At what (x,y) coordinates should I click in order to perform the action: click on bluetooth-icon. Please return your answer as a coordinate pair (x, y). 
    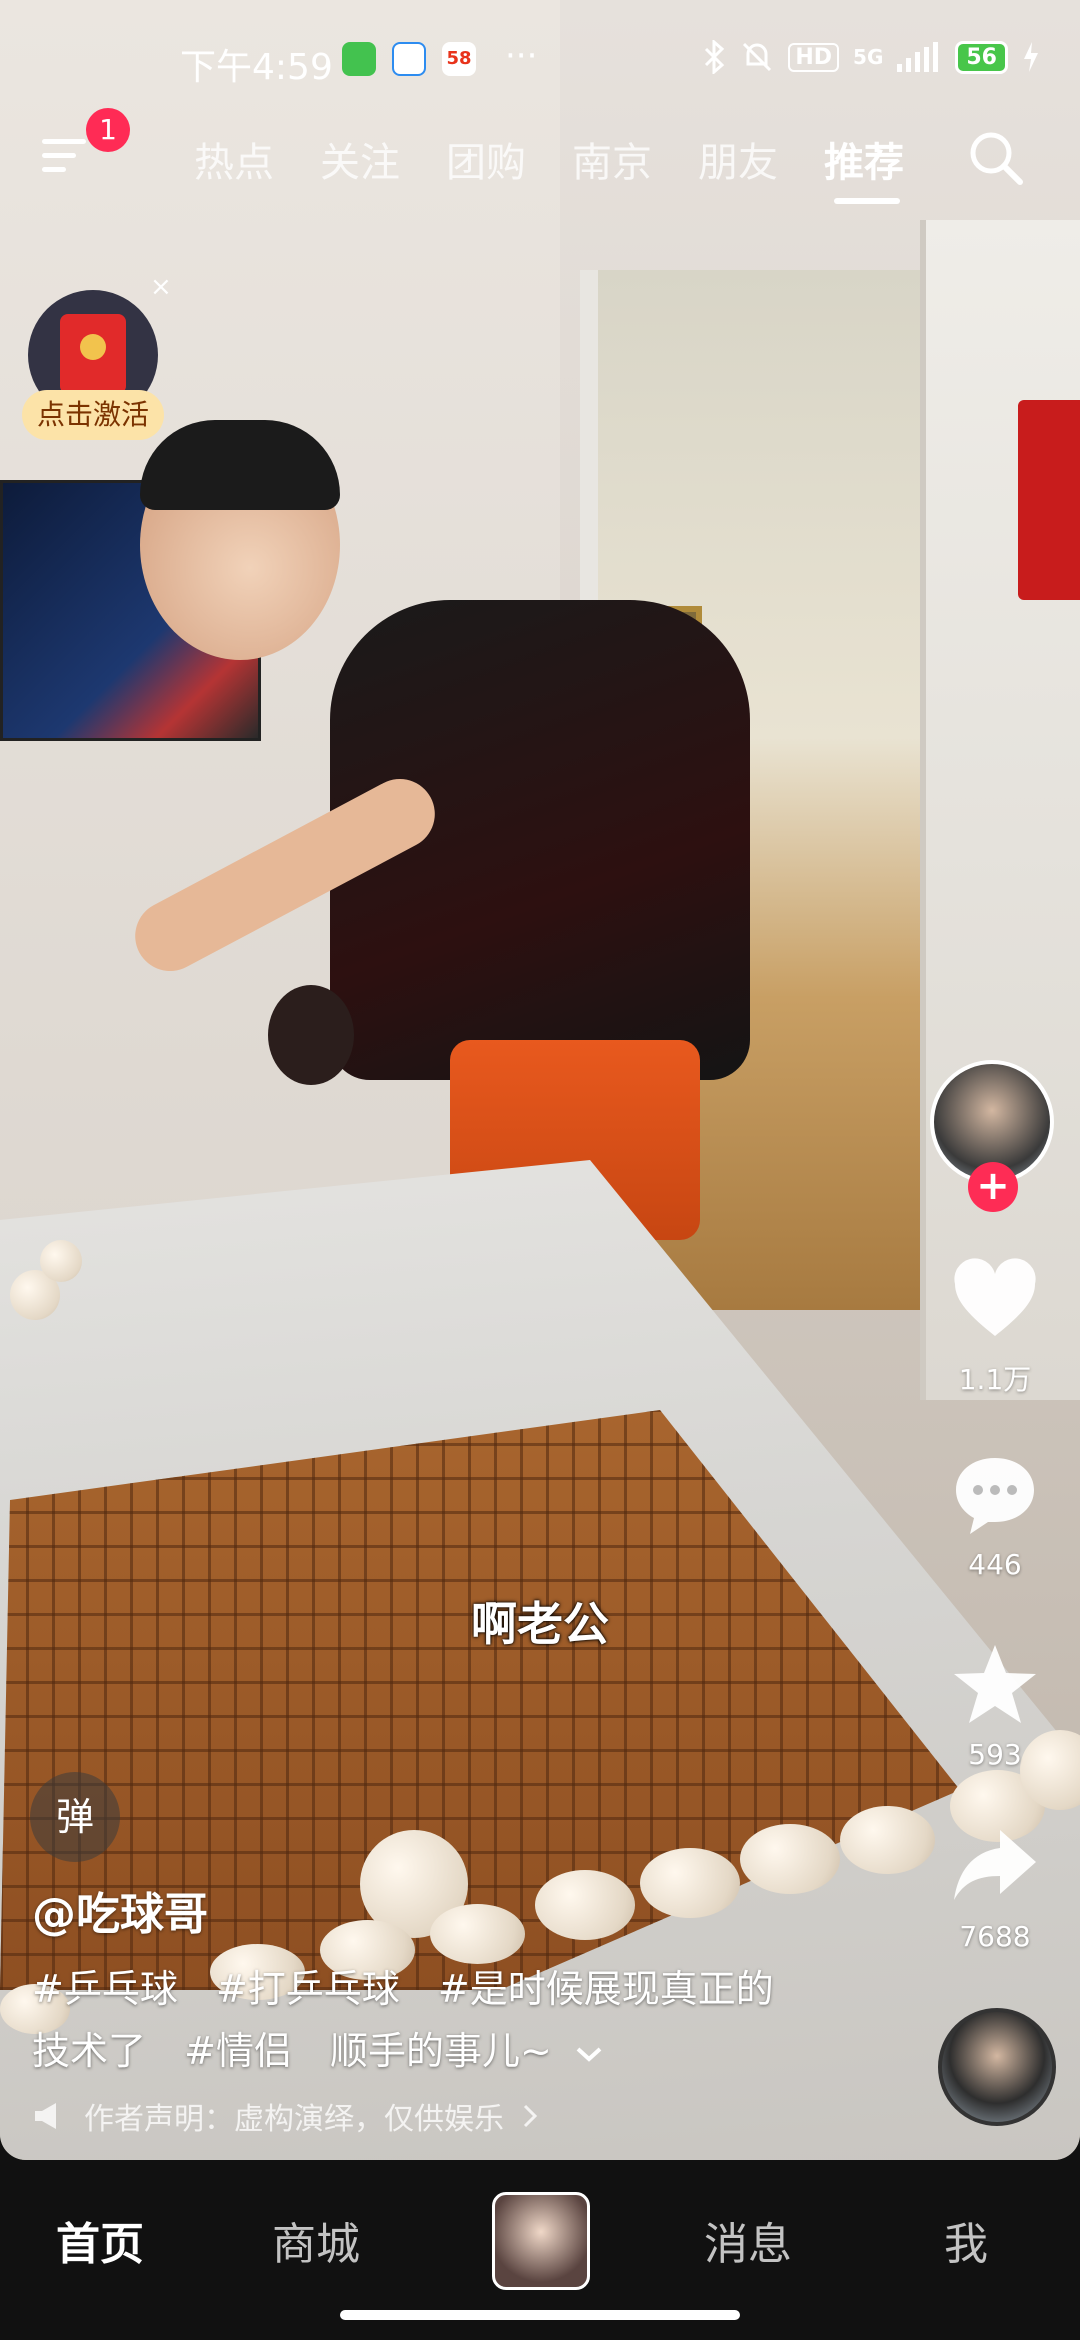
    Looking at the image, I should click on (715, 57).